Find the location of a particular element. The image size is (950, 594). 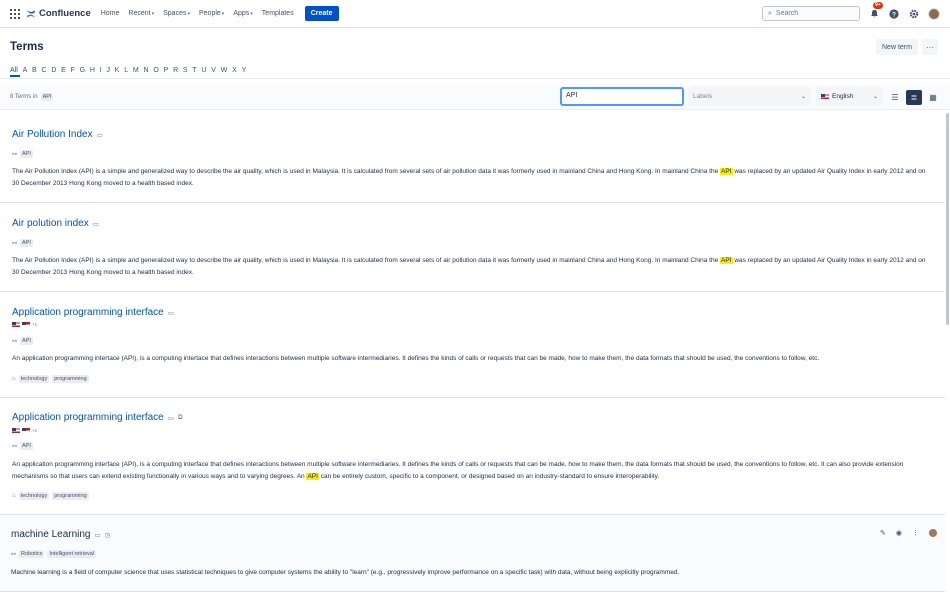

alphabet-letter-f: F is located at coordinates (72, 72).